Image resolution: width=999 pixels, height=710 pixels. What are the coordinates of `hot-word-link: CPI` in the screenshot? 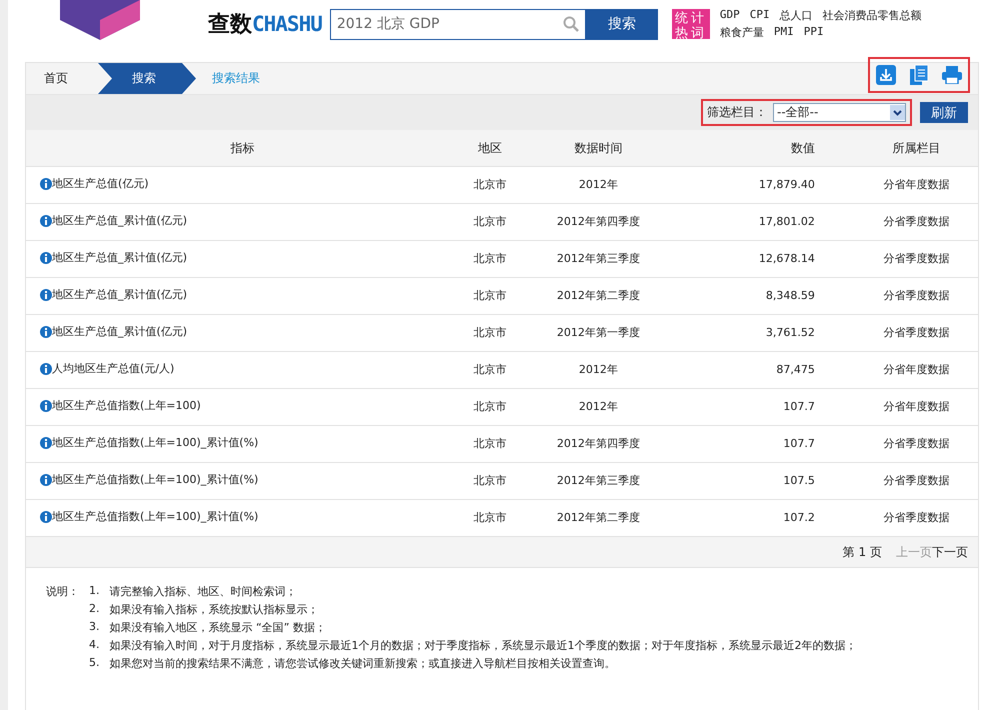 It's located at (760, 15).